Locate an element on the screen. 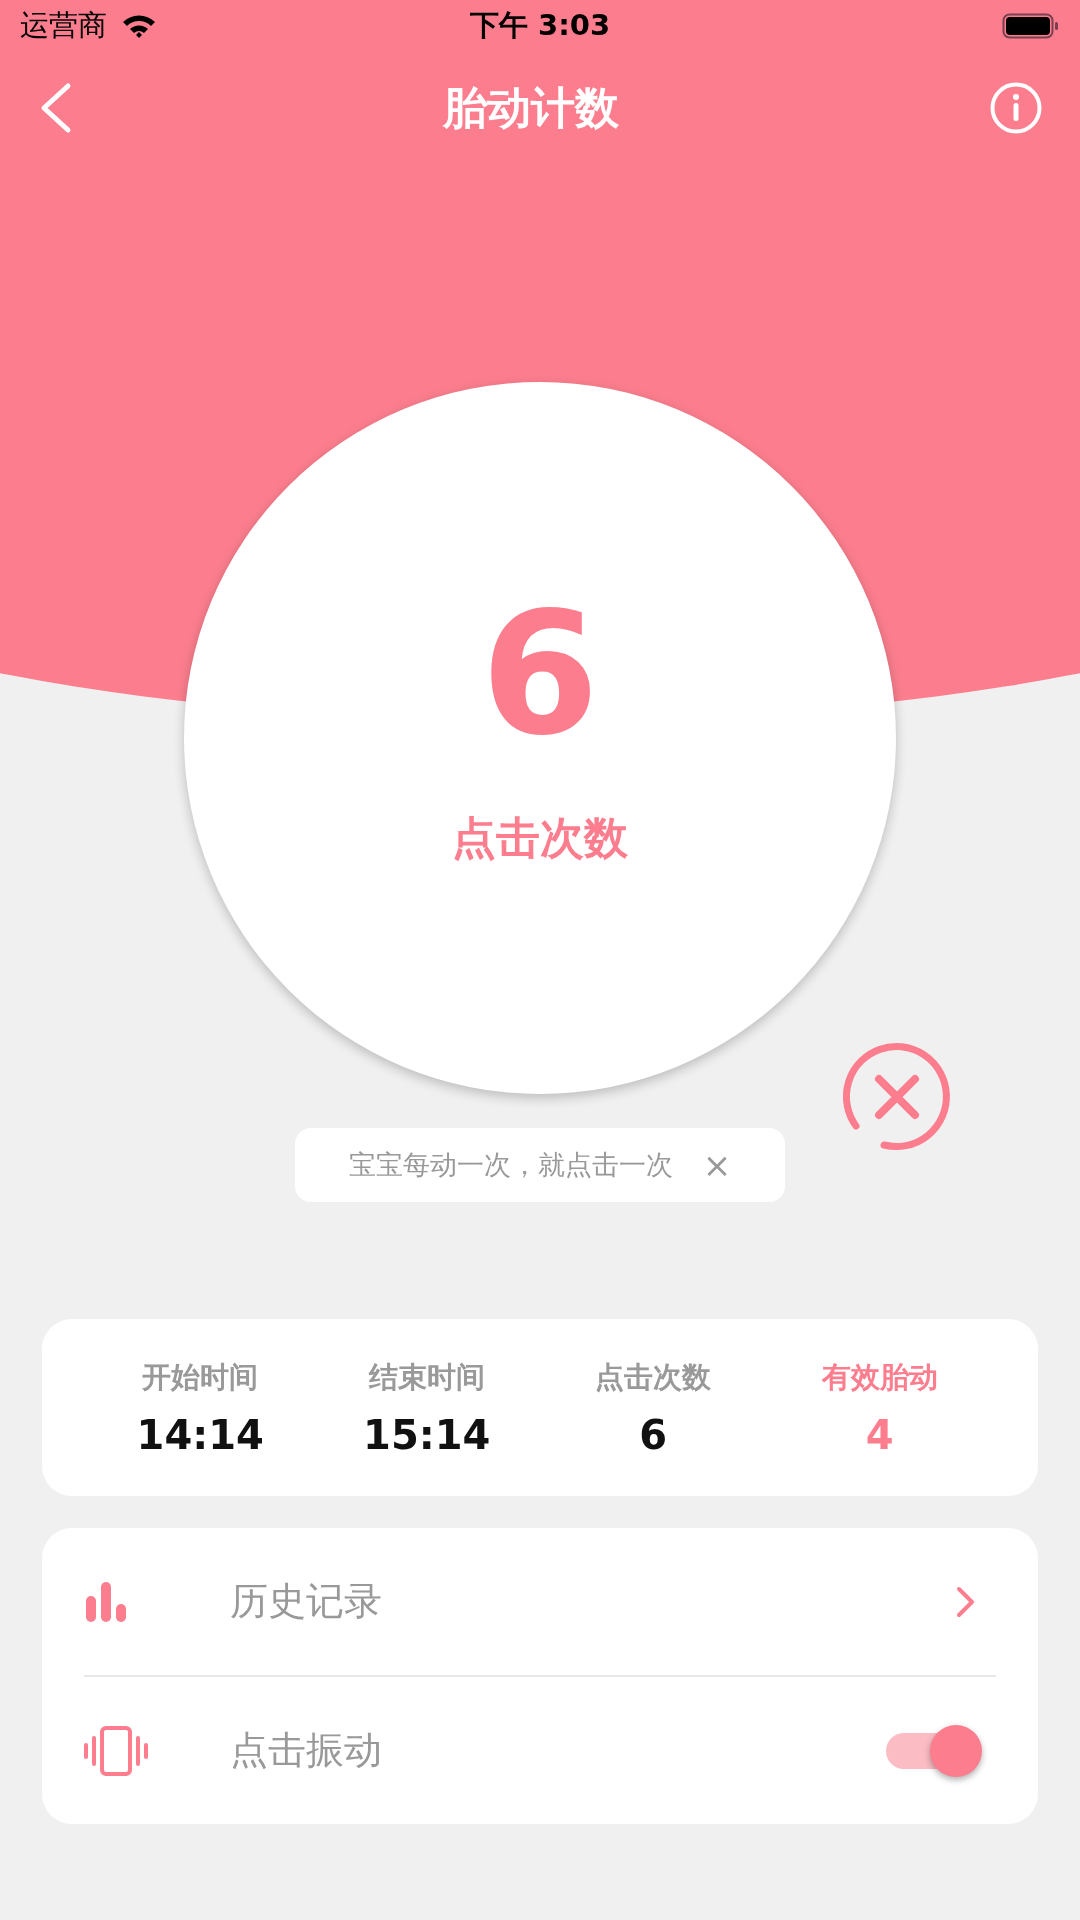 The width and height of the screenshot is (1080, 1920). stat-value: 6 is located at coordinates (653, 1434).